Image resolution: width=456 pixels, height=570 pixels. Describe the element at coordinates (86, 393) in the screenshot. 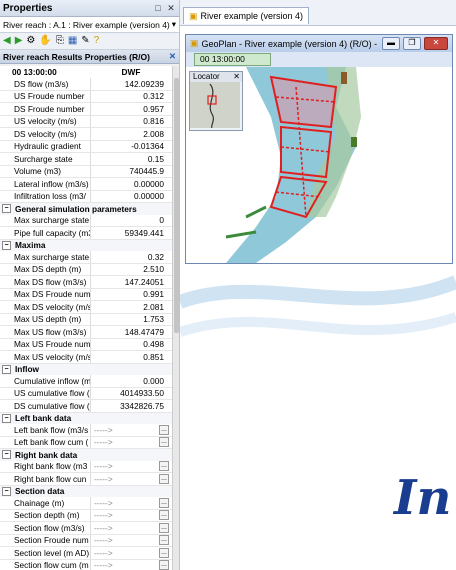

I see `property-row: US cumulative flow (4014933.50` at that location.